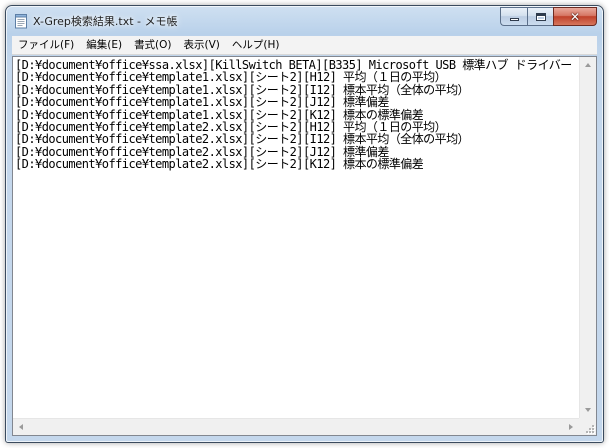  I want to click on vertical-scrollbar, so click(587, 237).